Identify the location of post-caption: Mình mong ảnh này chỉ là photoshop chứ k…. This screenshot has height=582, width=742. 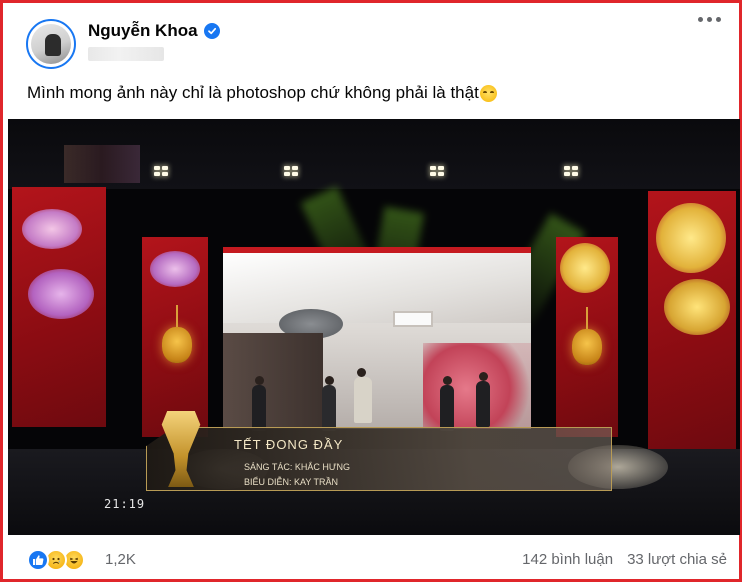
(262, 93).